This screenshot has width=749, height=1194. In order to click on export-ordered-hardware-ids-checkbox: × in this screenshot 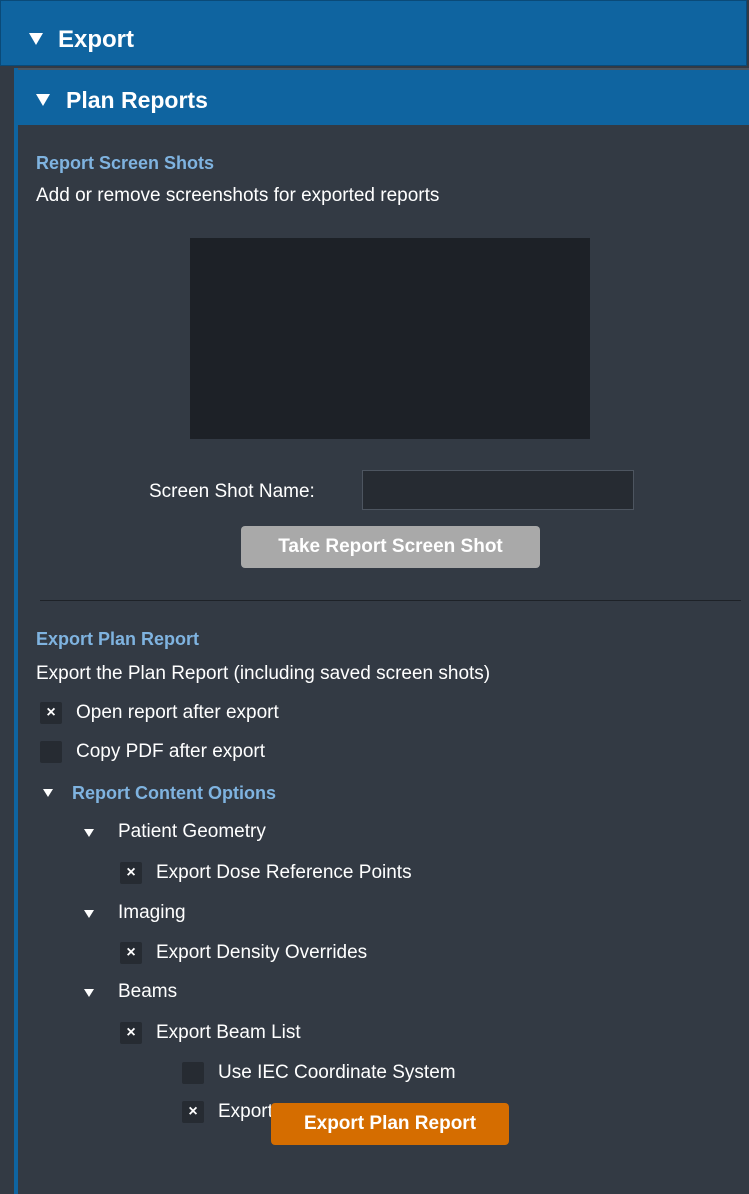, I will do `click(193, 1112)`.